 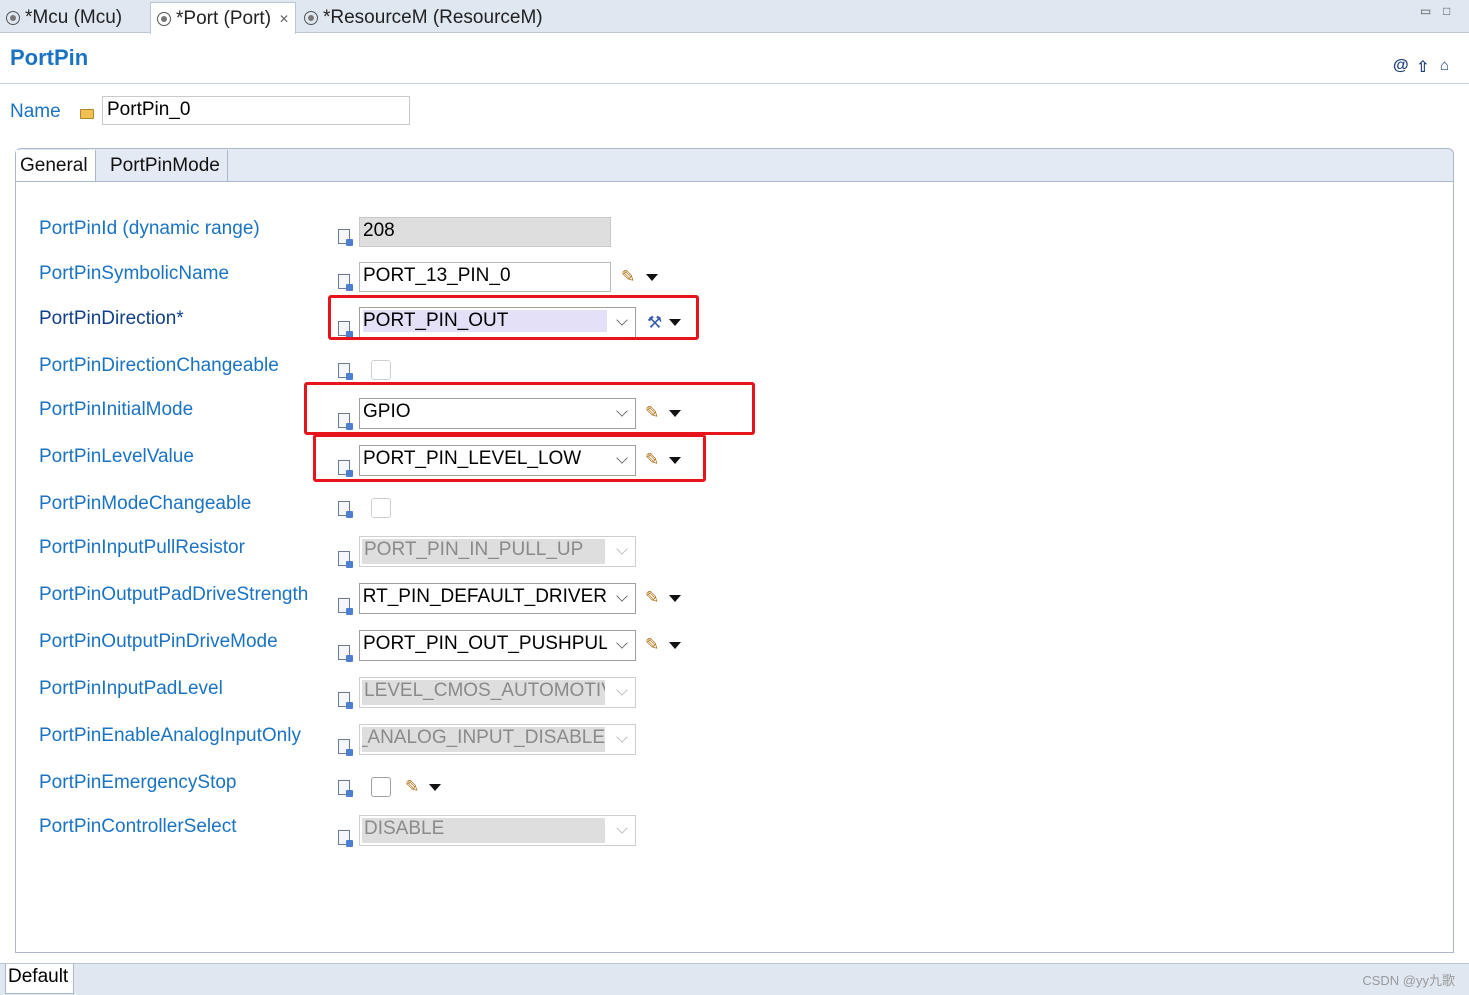 I want to click on row-label: PortPinModeChangeable, so click(x=145, y=503).